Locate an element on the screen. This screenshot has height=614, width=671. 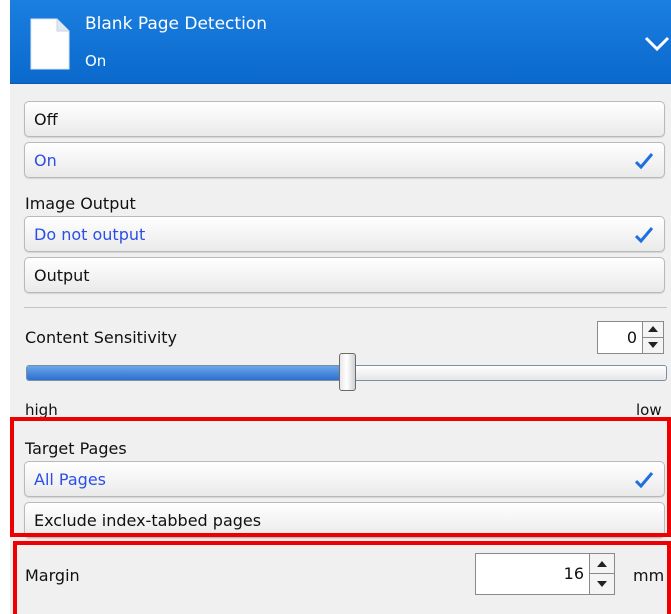
option-exclude-index-tabbed: Exclude index-tabbed pages is located at coordinates (344, 520).